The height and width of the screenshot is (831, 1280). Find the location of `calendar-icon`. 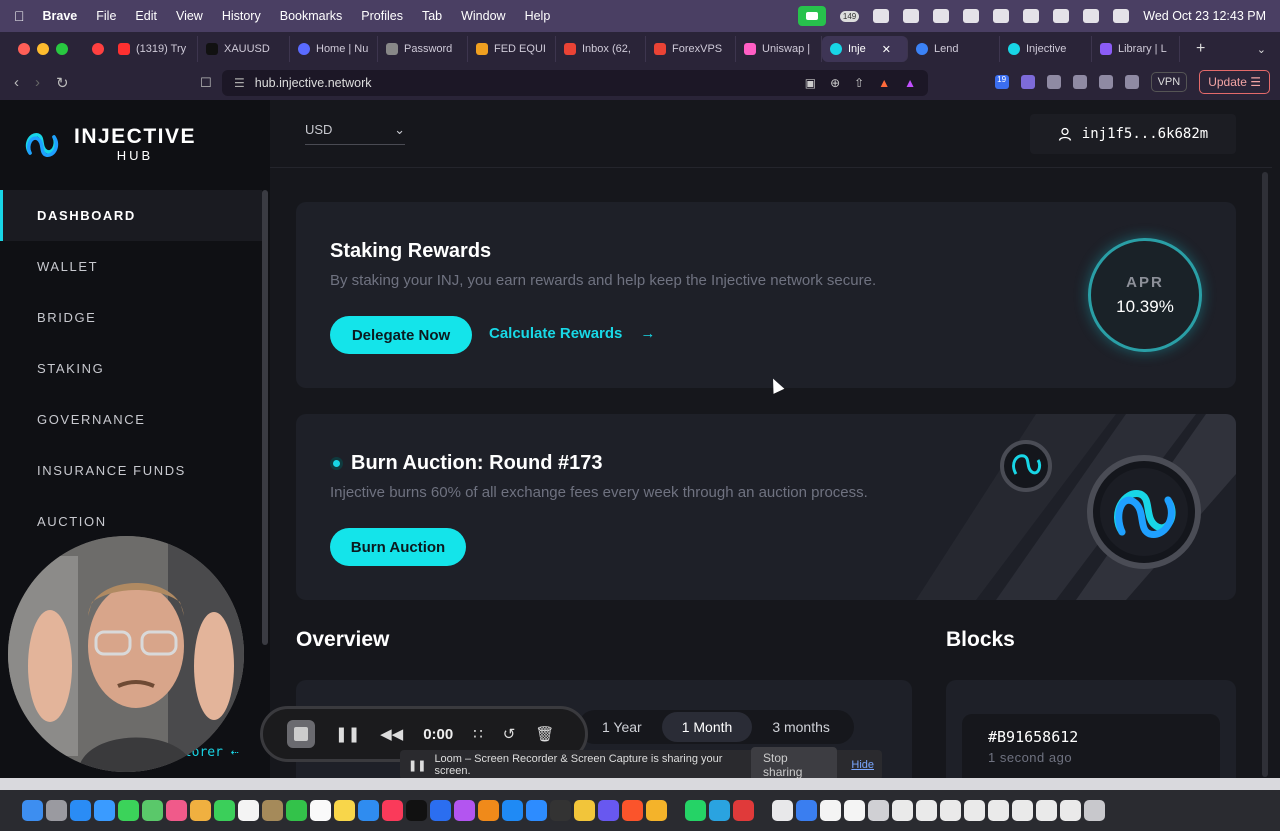

calendar-icon is located at coordinates (248, 810).